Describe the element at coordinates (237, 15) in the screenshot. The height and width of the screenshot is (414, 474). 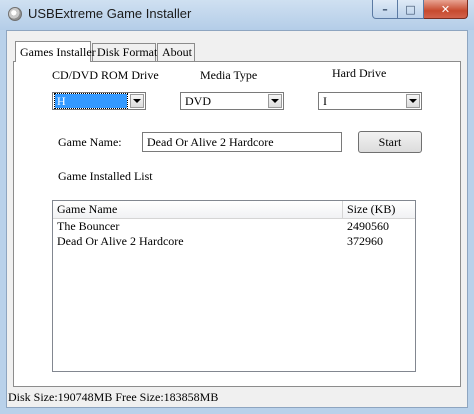
I see `title-bar: USBExtreme Game Installer – □ ✕` at that location.